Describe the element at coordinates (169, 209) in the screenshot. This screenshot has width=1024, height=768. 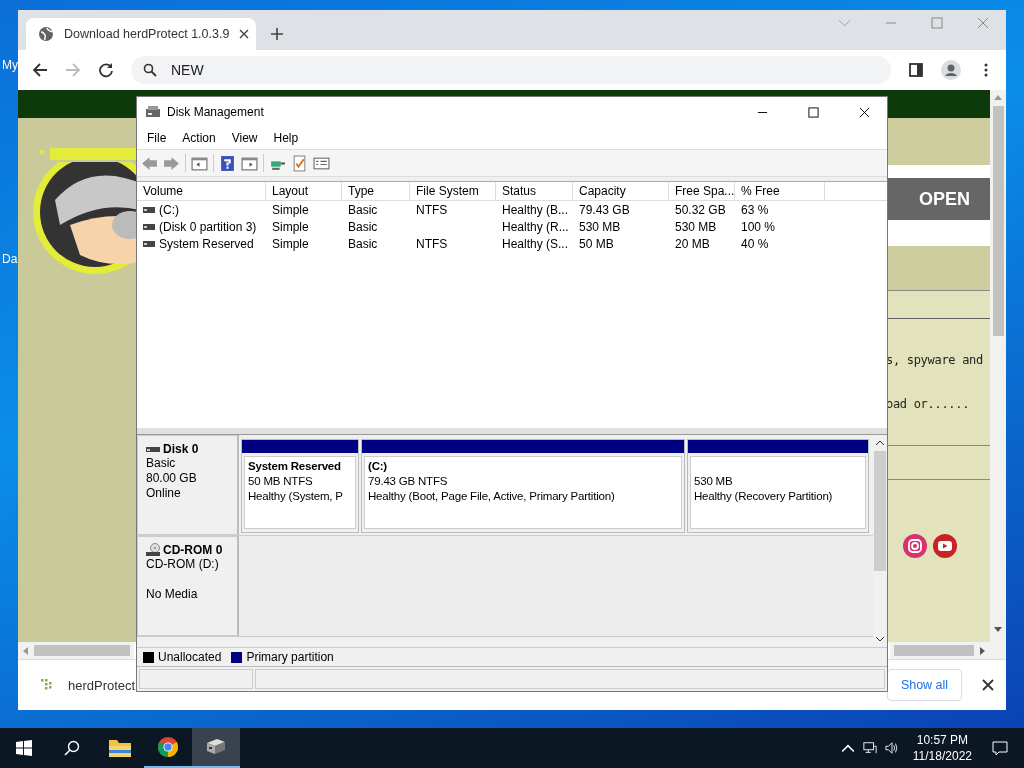
I see `table-cell: (C:)` at that location.